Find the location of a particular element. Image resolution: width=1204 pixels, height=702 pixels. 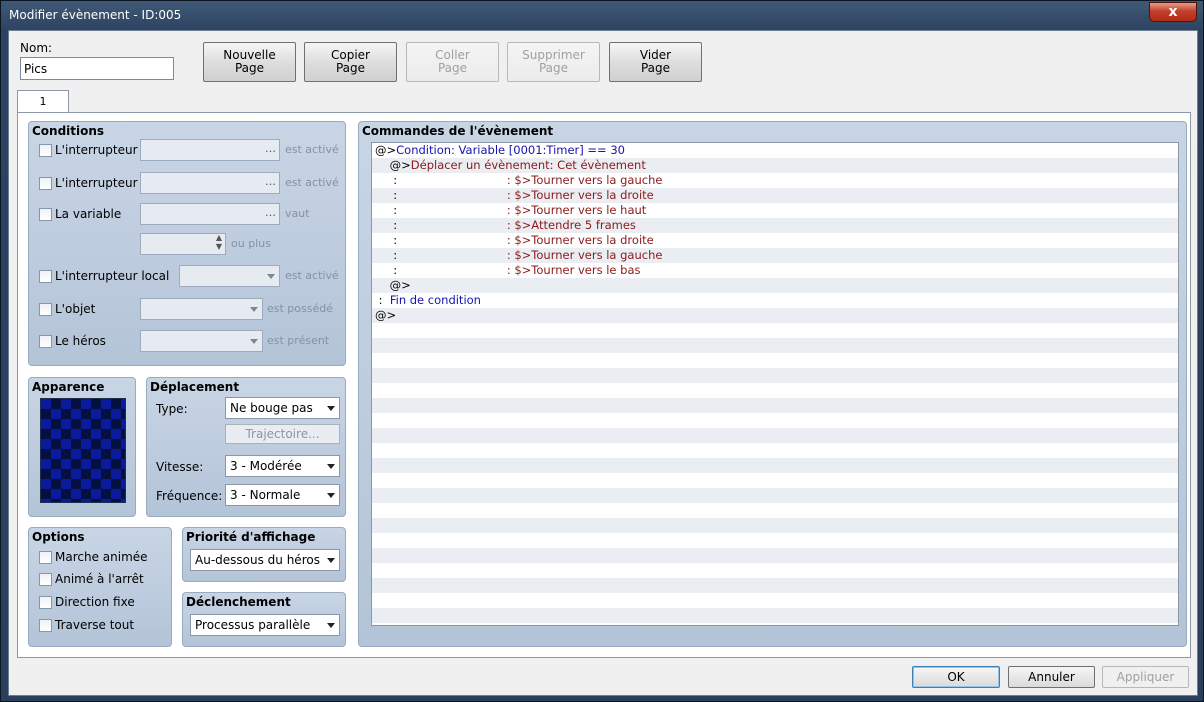

step-anim-checkbox is located at coordinates (45, 579).